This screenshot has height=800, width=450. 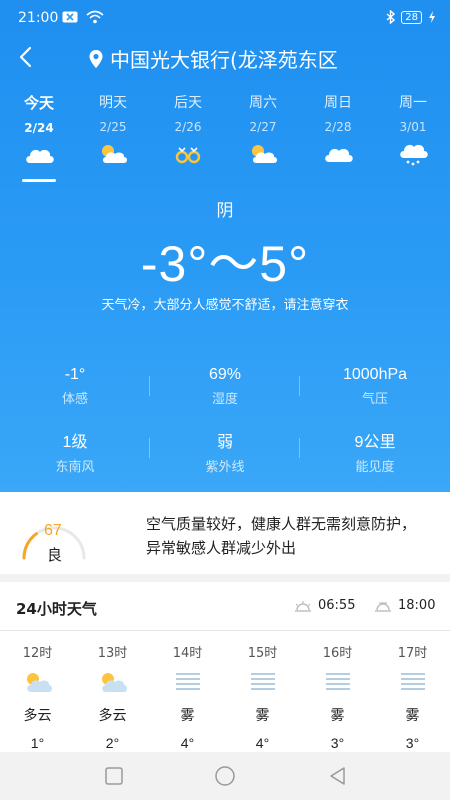 I want to click on wifi-icon, so click(x=95, y=17).